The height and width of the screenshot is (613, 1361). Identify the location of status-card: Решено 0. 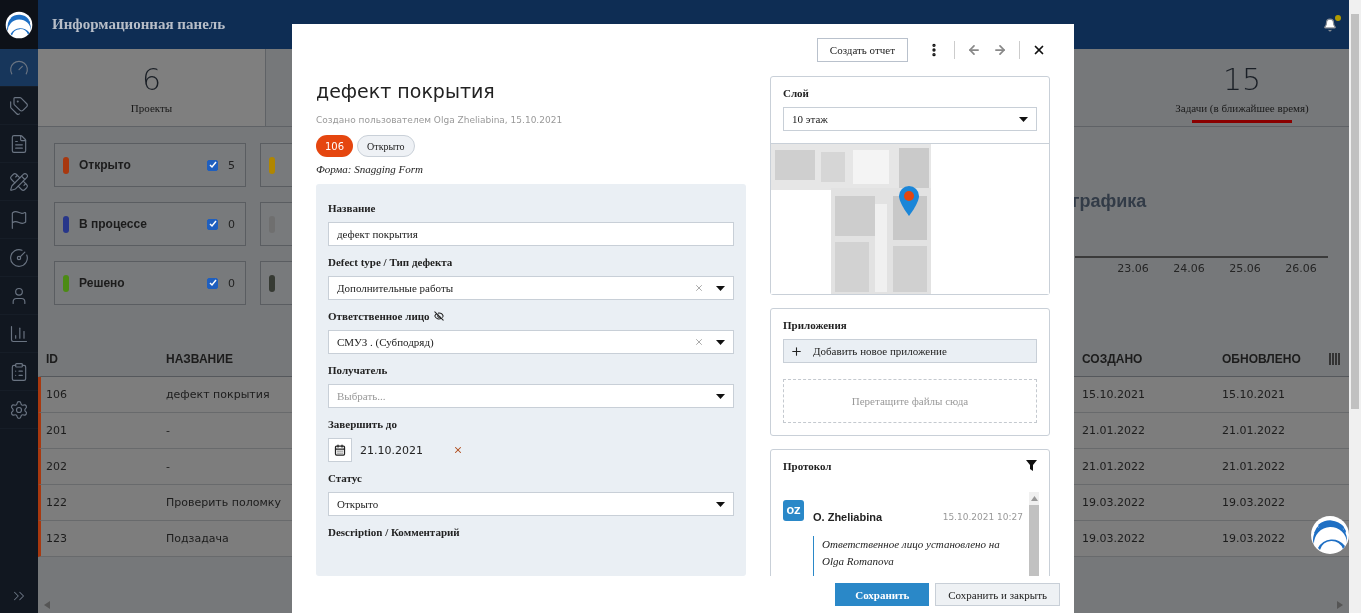
(150, 283).